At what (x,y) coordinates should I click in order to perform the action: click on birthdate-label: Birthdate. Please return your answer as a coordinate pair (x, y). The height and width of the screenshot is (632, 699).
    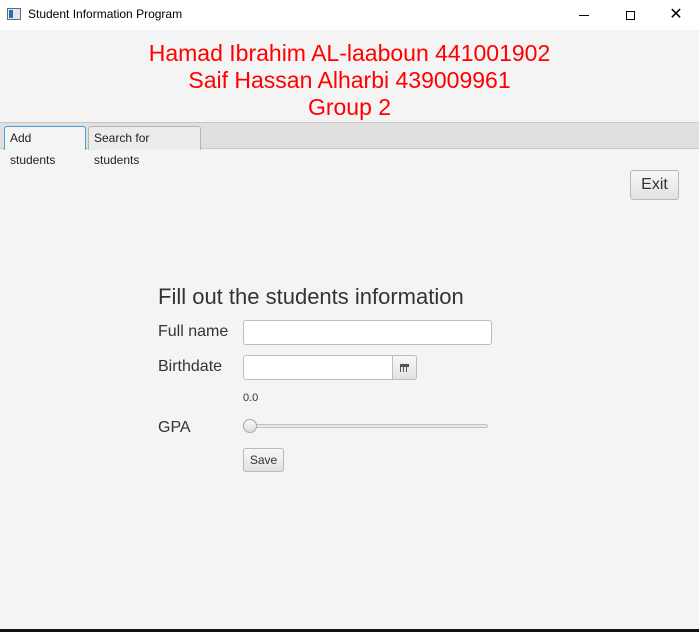
    Looking at the image, I should click on (190, 366).